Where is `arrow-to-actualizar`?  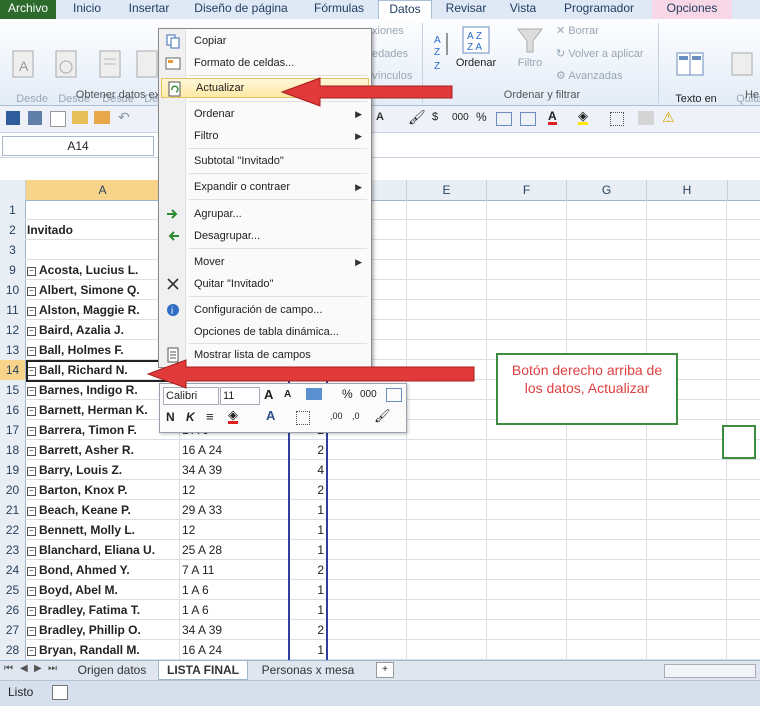 arrow-to-actualizar is located at coordinates (366, 92).